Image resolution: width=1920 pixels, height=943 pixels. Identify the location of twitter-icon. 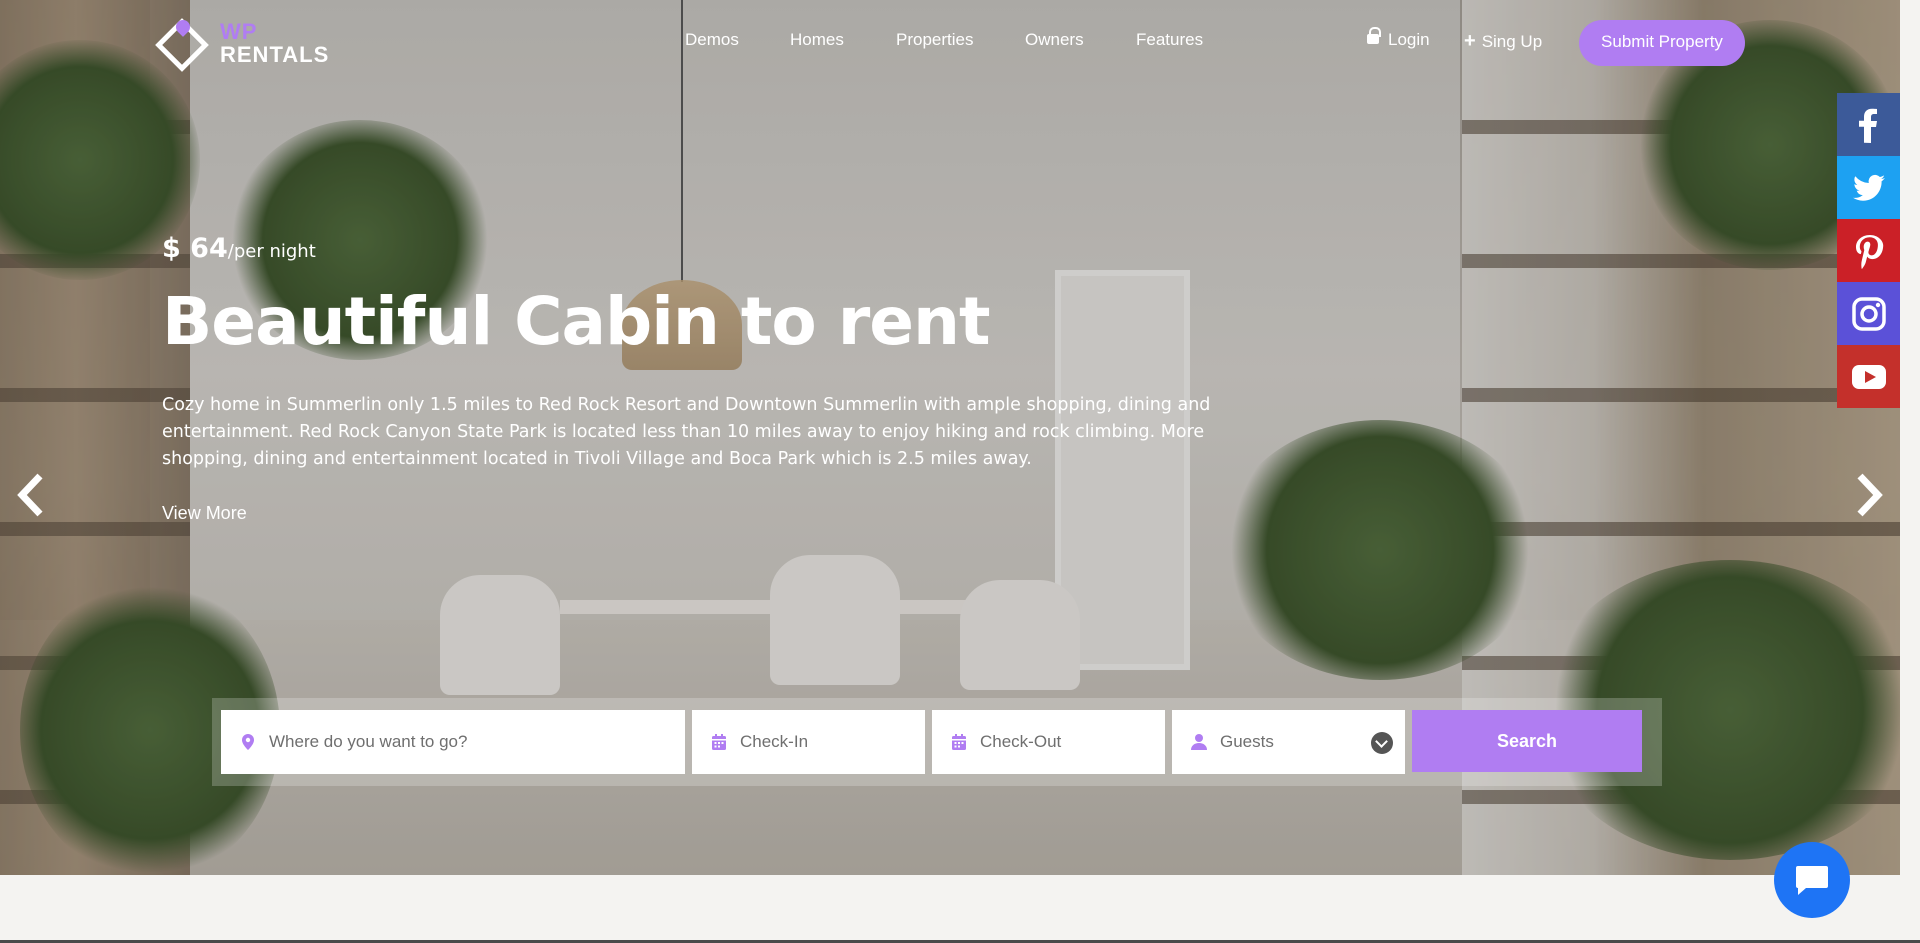
(1868, 187).